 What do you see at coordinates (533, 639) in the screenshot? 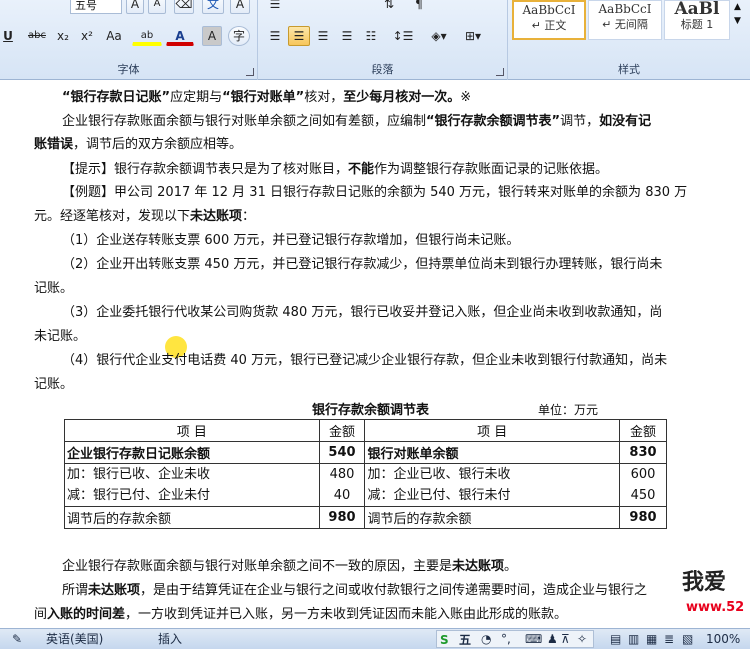
I see `keyboard-icon: ⌨` at bounding box center [533, 639].